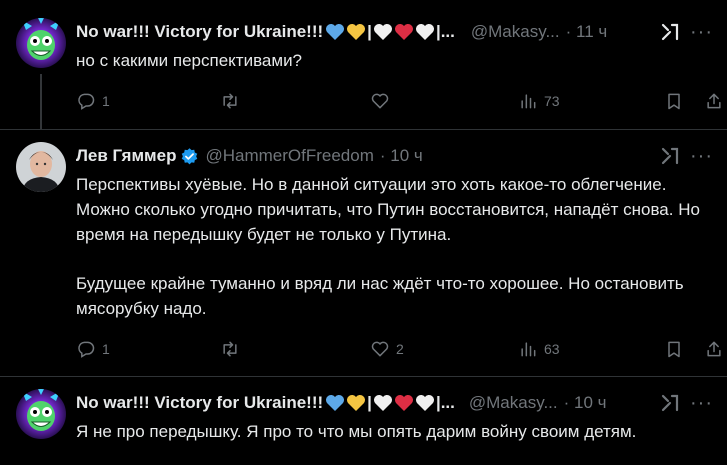  What do you see at coordinates (126, 156) in the screenshot?
I see `display-name: Лев Гяммер` at bounding box center [126, 156].